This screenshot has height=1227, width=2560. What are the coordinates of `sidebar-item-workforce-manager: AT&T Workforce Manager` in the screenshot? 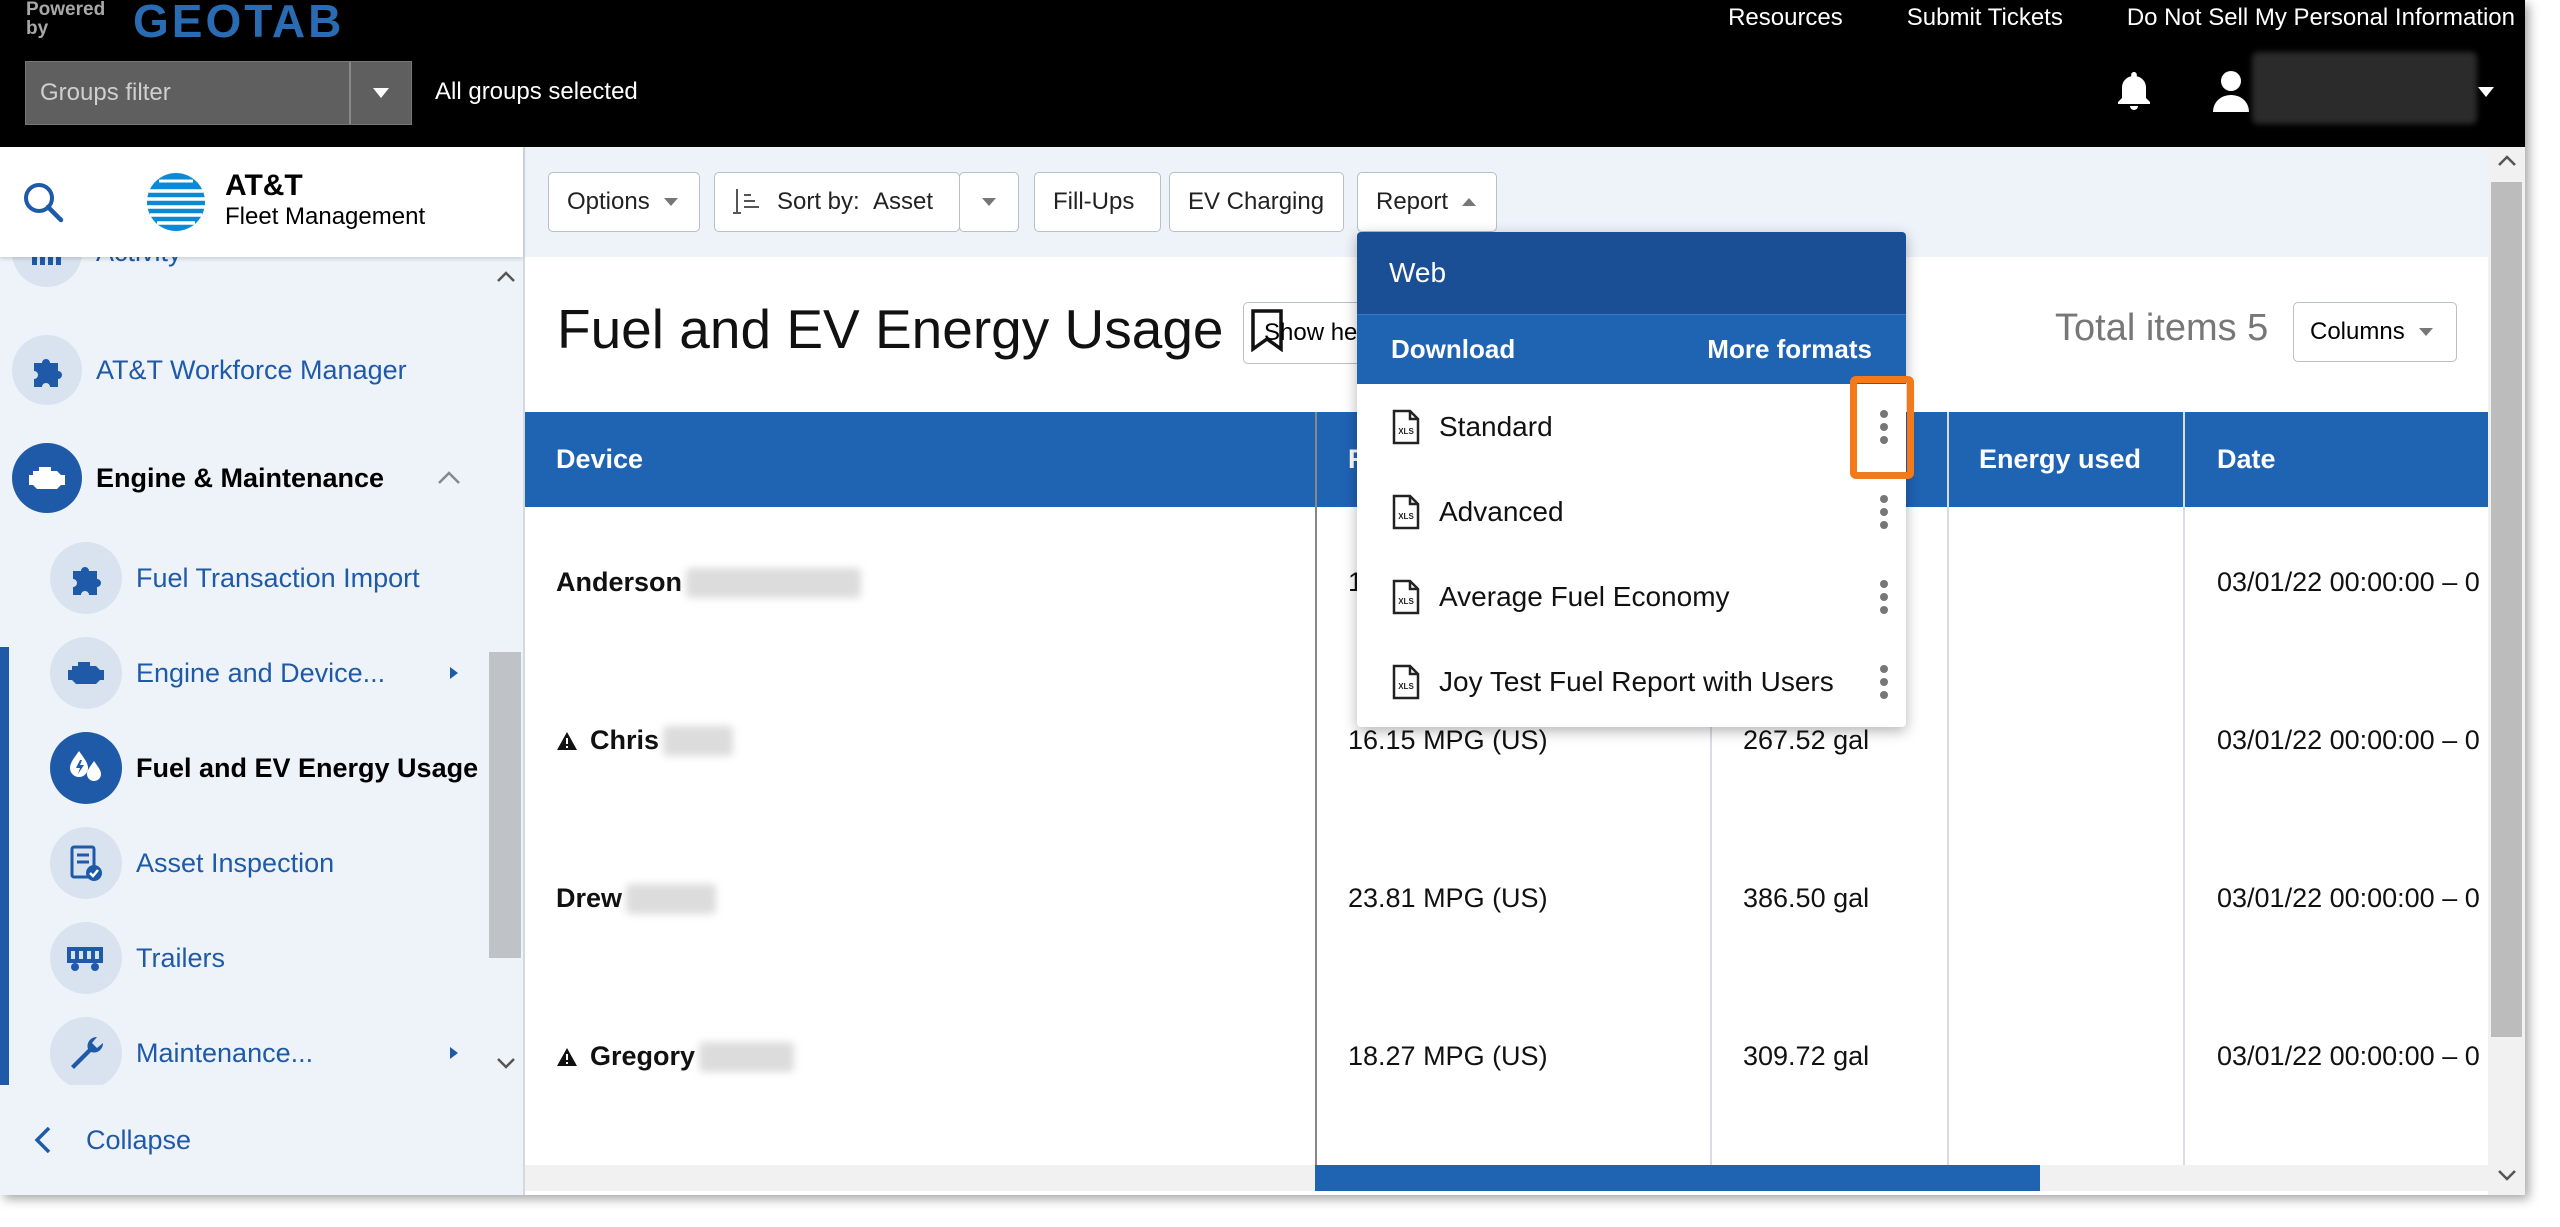 It's located at (209, 370).